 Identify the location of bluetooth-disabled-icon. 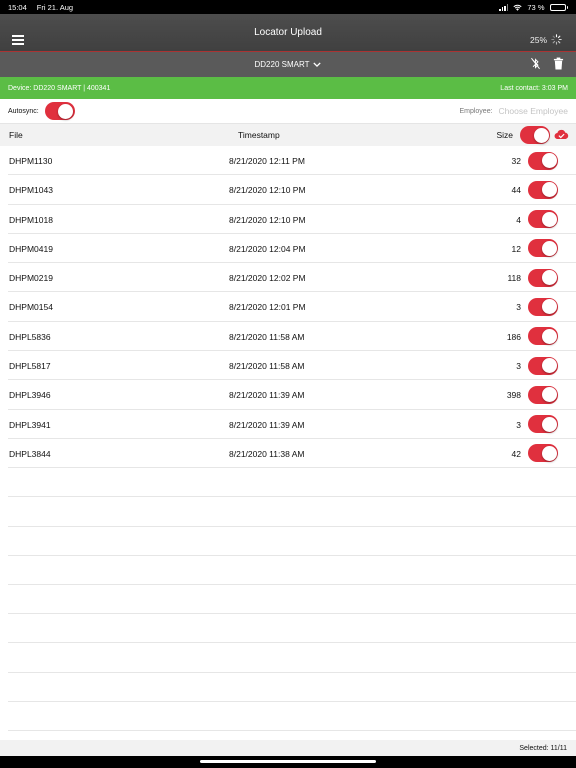
(535, 63).